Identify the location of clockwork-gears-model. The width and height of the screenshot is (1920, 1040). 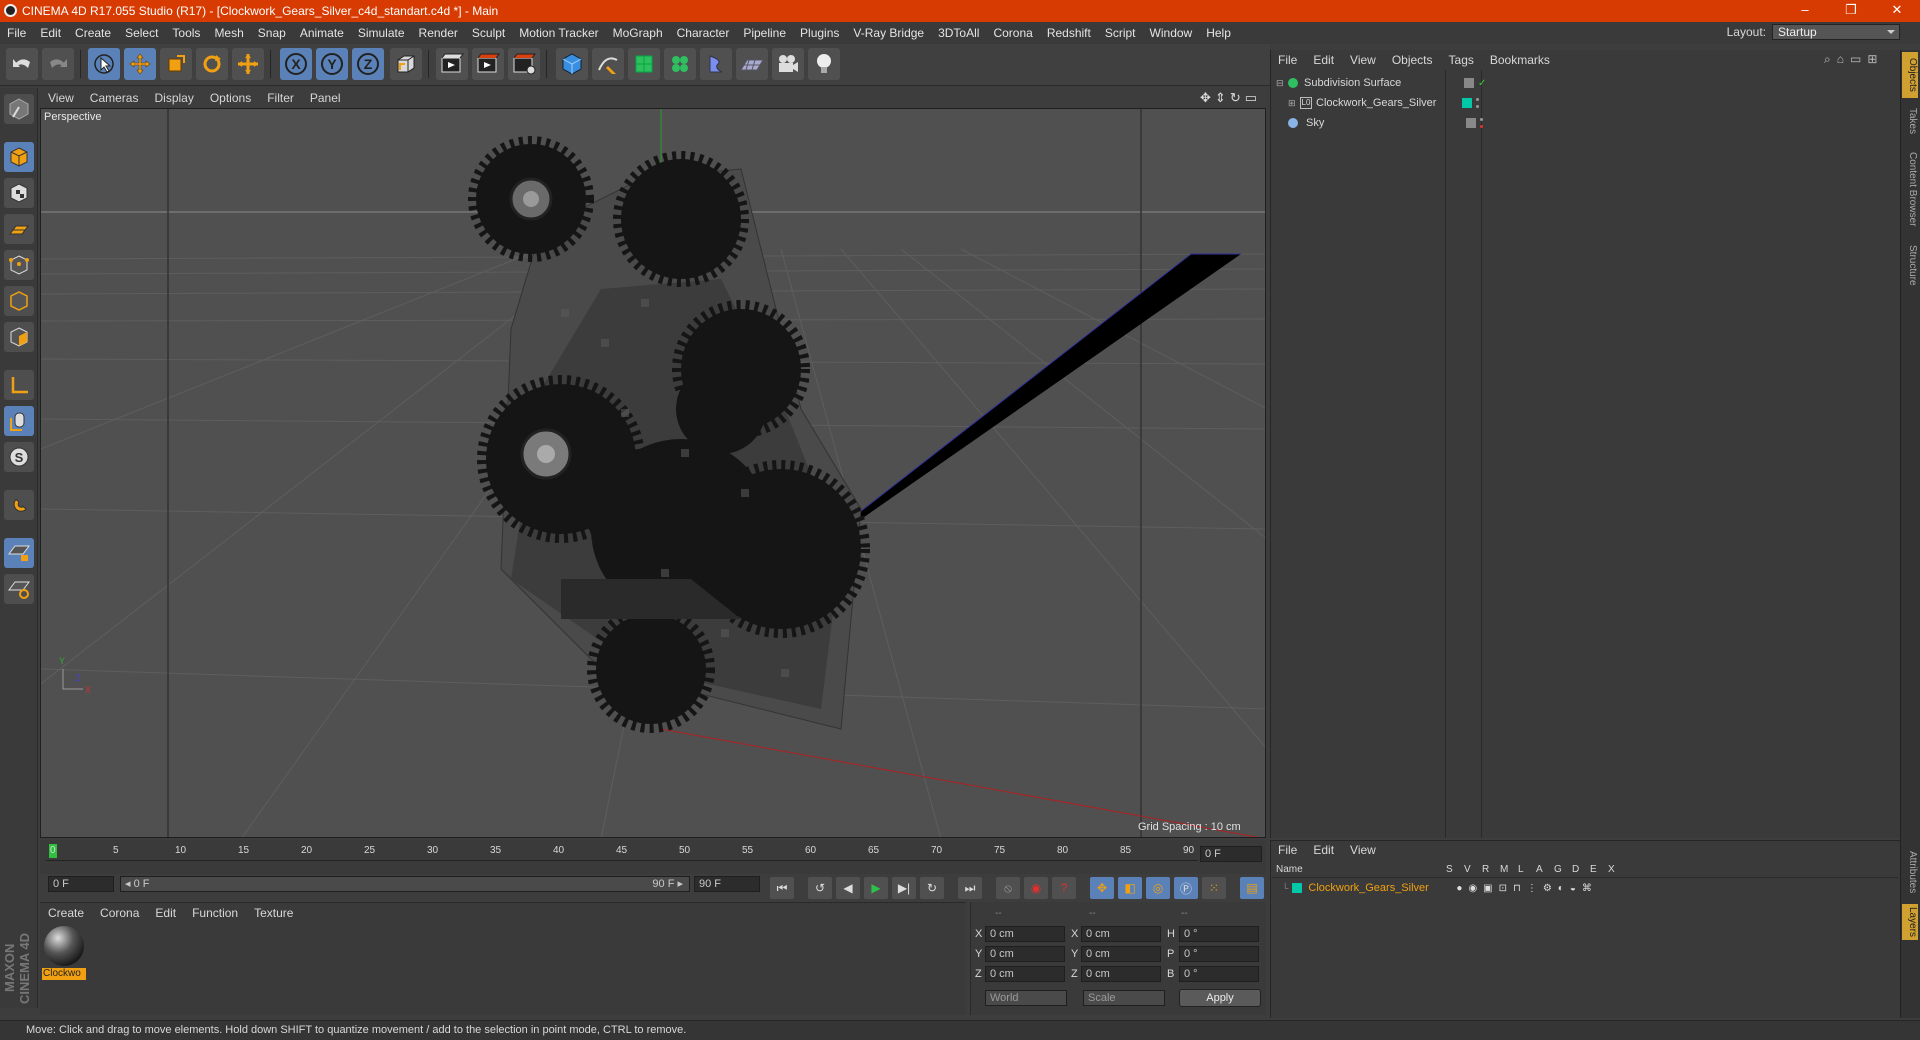
(669, 434).